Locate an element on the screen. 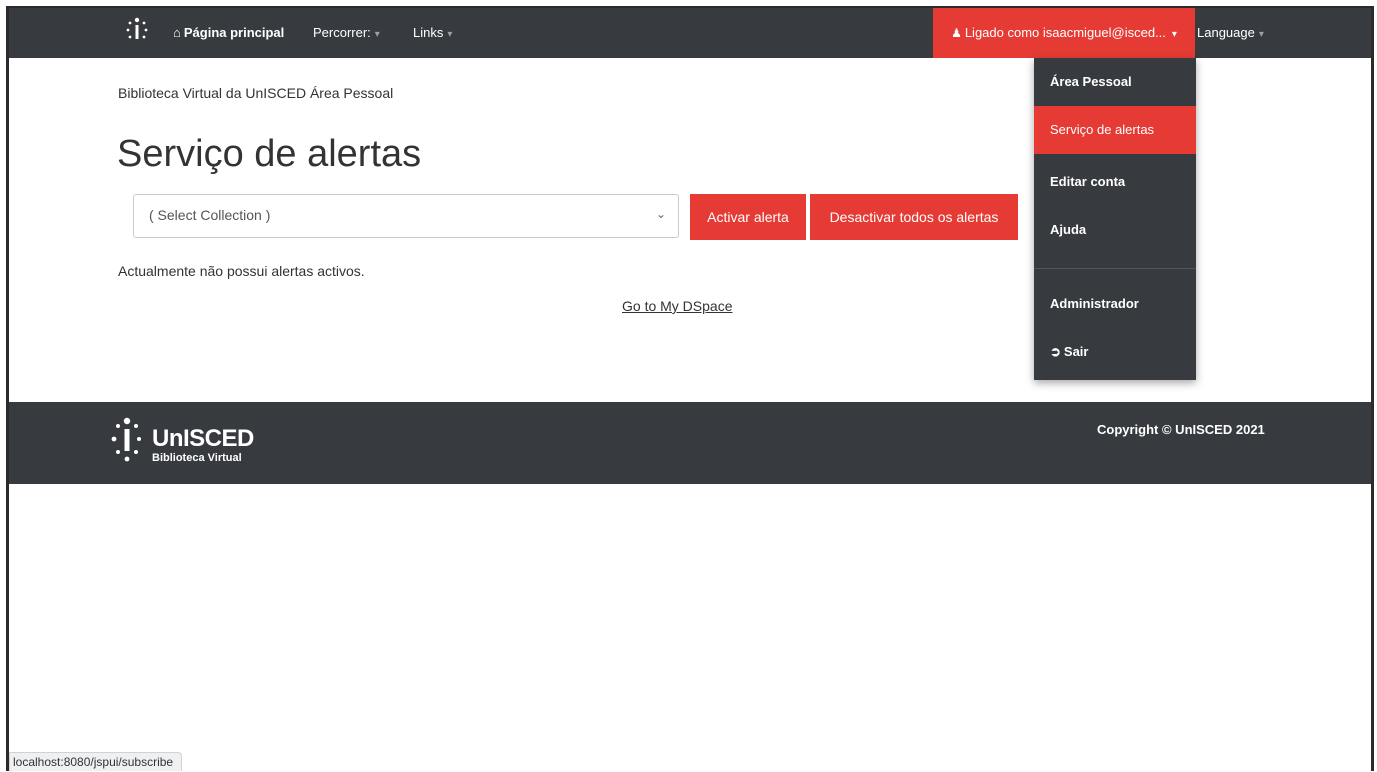 The height and width of the screenshot is (772, 1377). footer-subtitle: Biblioteca Virtual is located at coordinates (197, 458).